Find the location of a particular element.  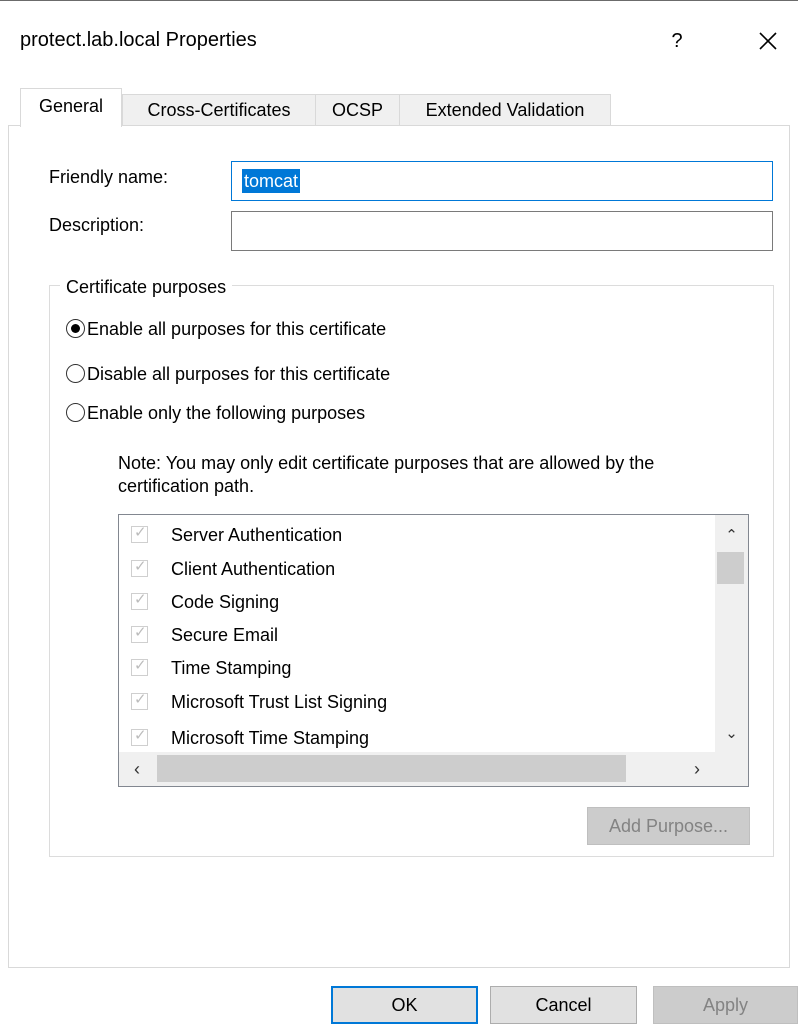

radio-enable-all-label: Enable all purposes for this certificate is located at coordinates (237, 329).